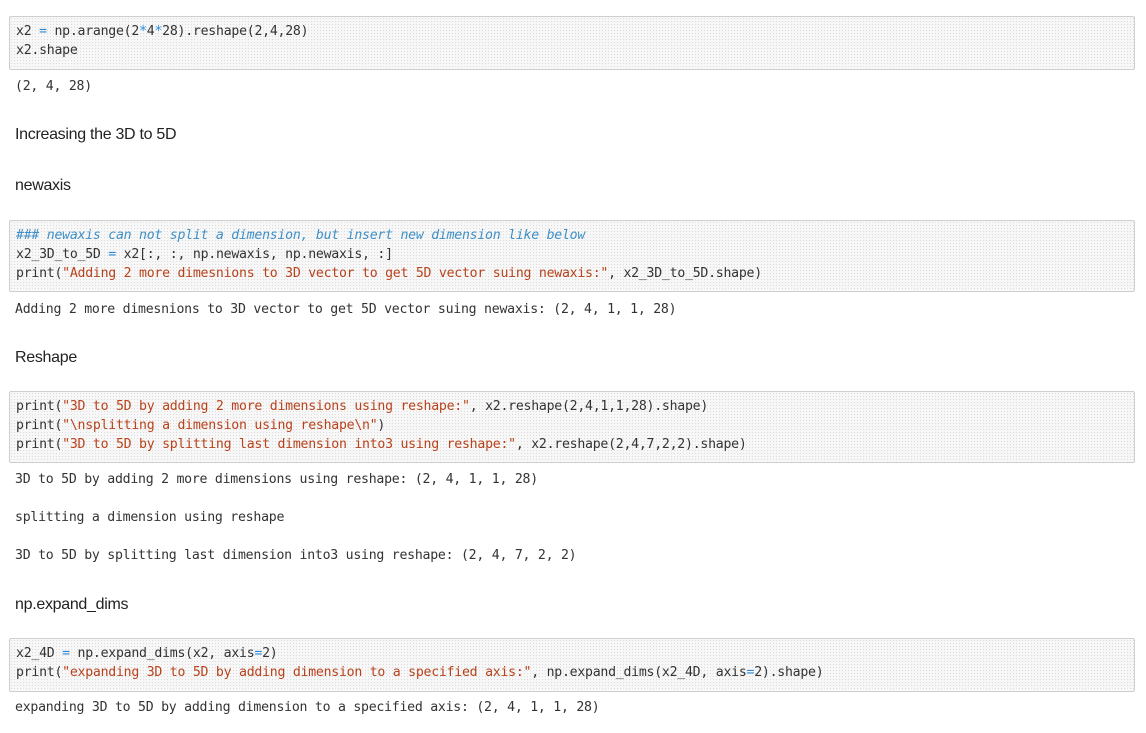  What do you see at coordinates (150, 517) in the screenshot?
I see `output-reshape-splitting-label: splitting a dimension using reshape` at bounding box center [150, 517].